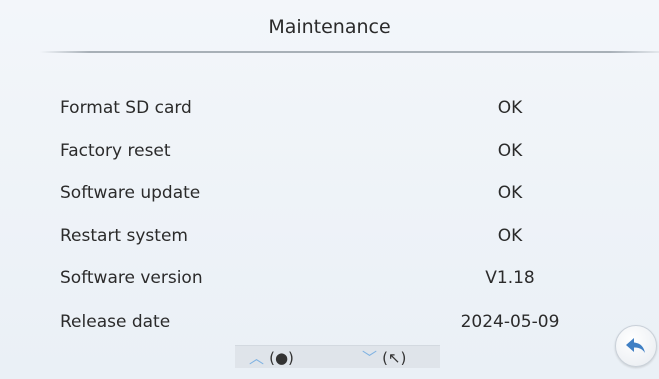 The image size is (659, 379). I want to click on row-factory-reset: Factory reset OK, so click(340, 155).